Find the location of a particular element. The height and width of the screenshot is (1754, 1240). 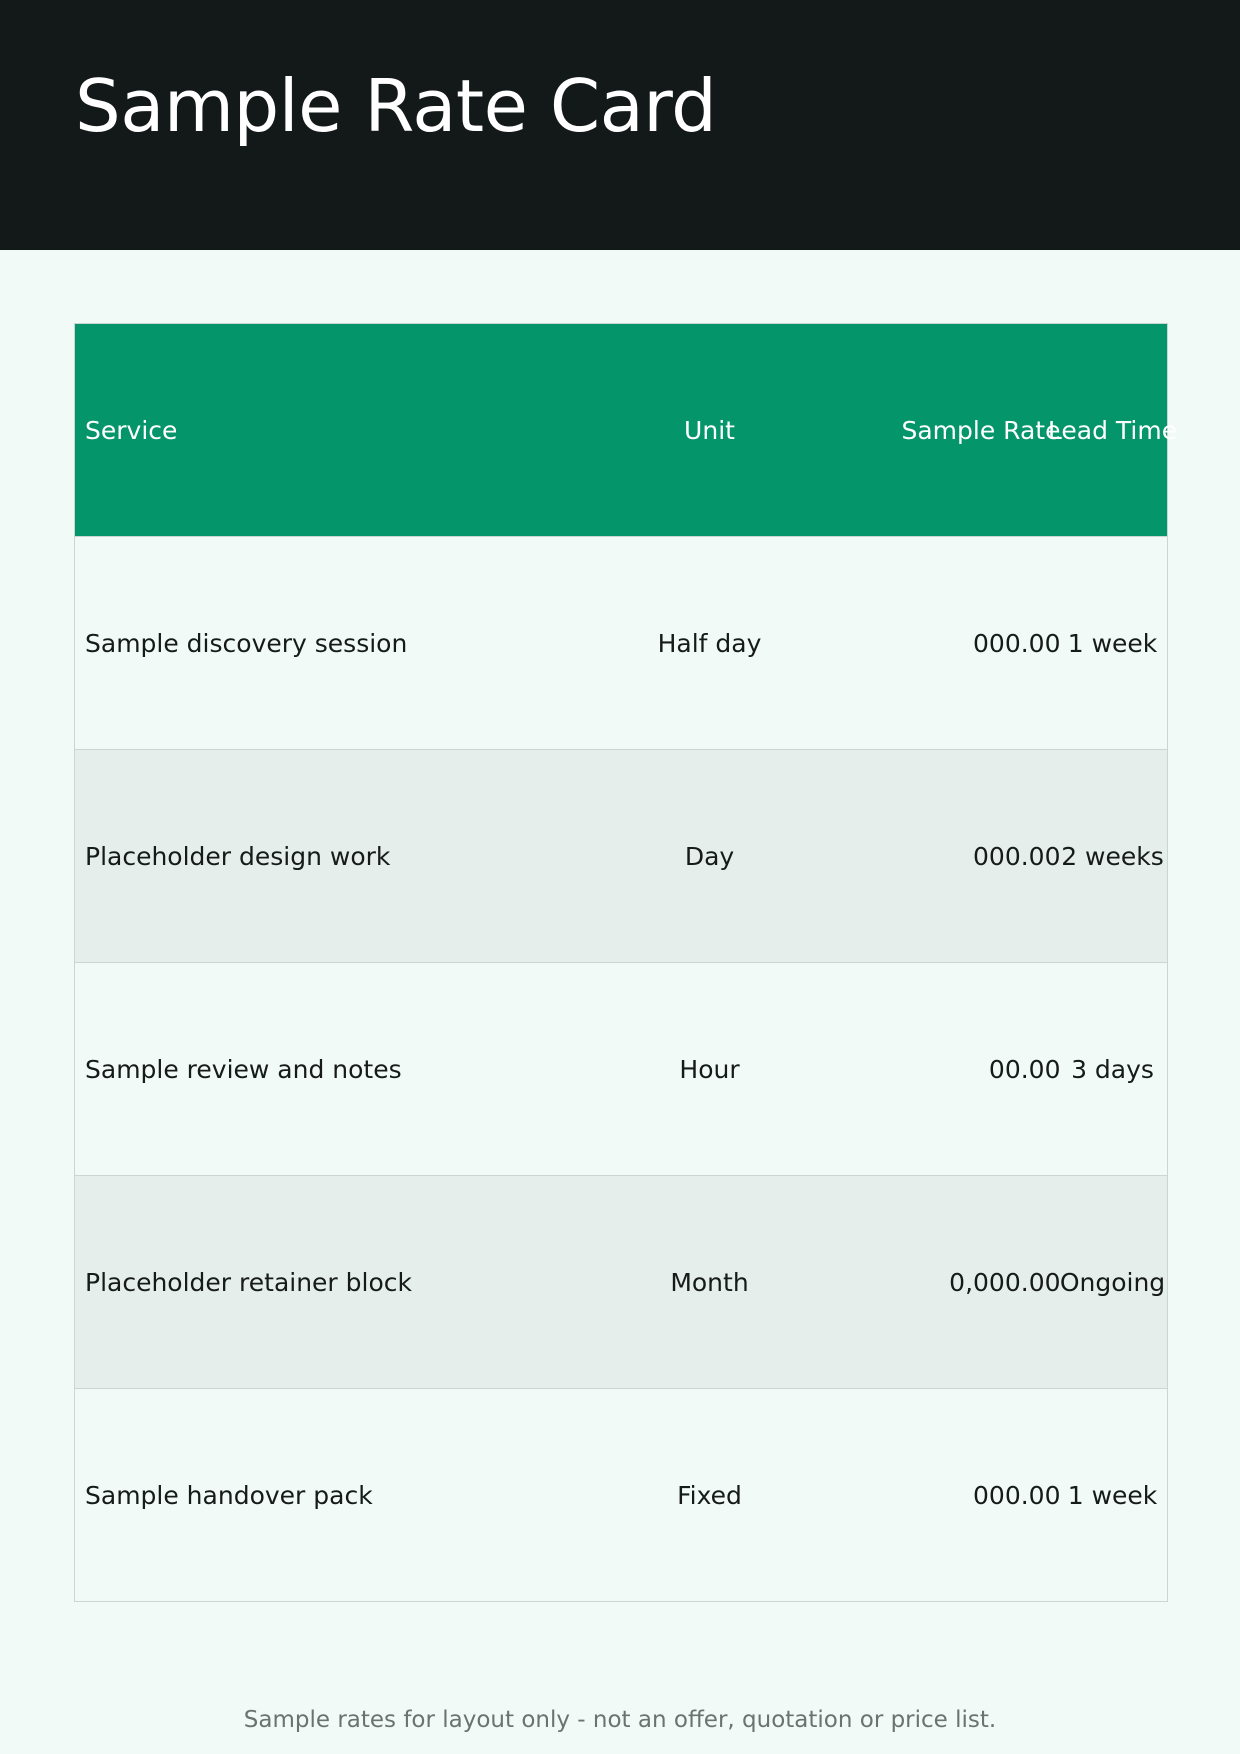

cell-lead-time-value: Ongoing is located at coordinates (1112, 1282).